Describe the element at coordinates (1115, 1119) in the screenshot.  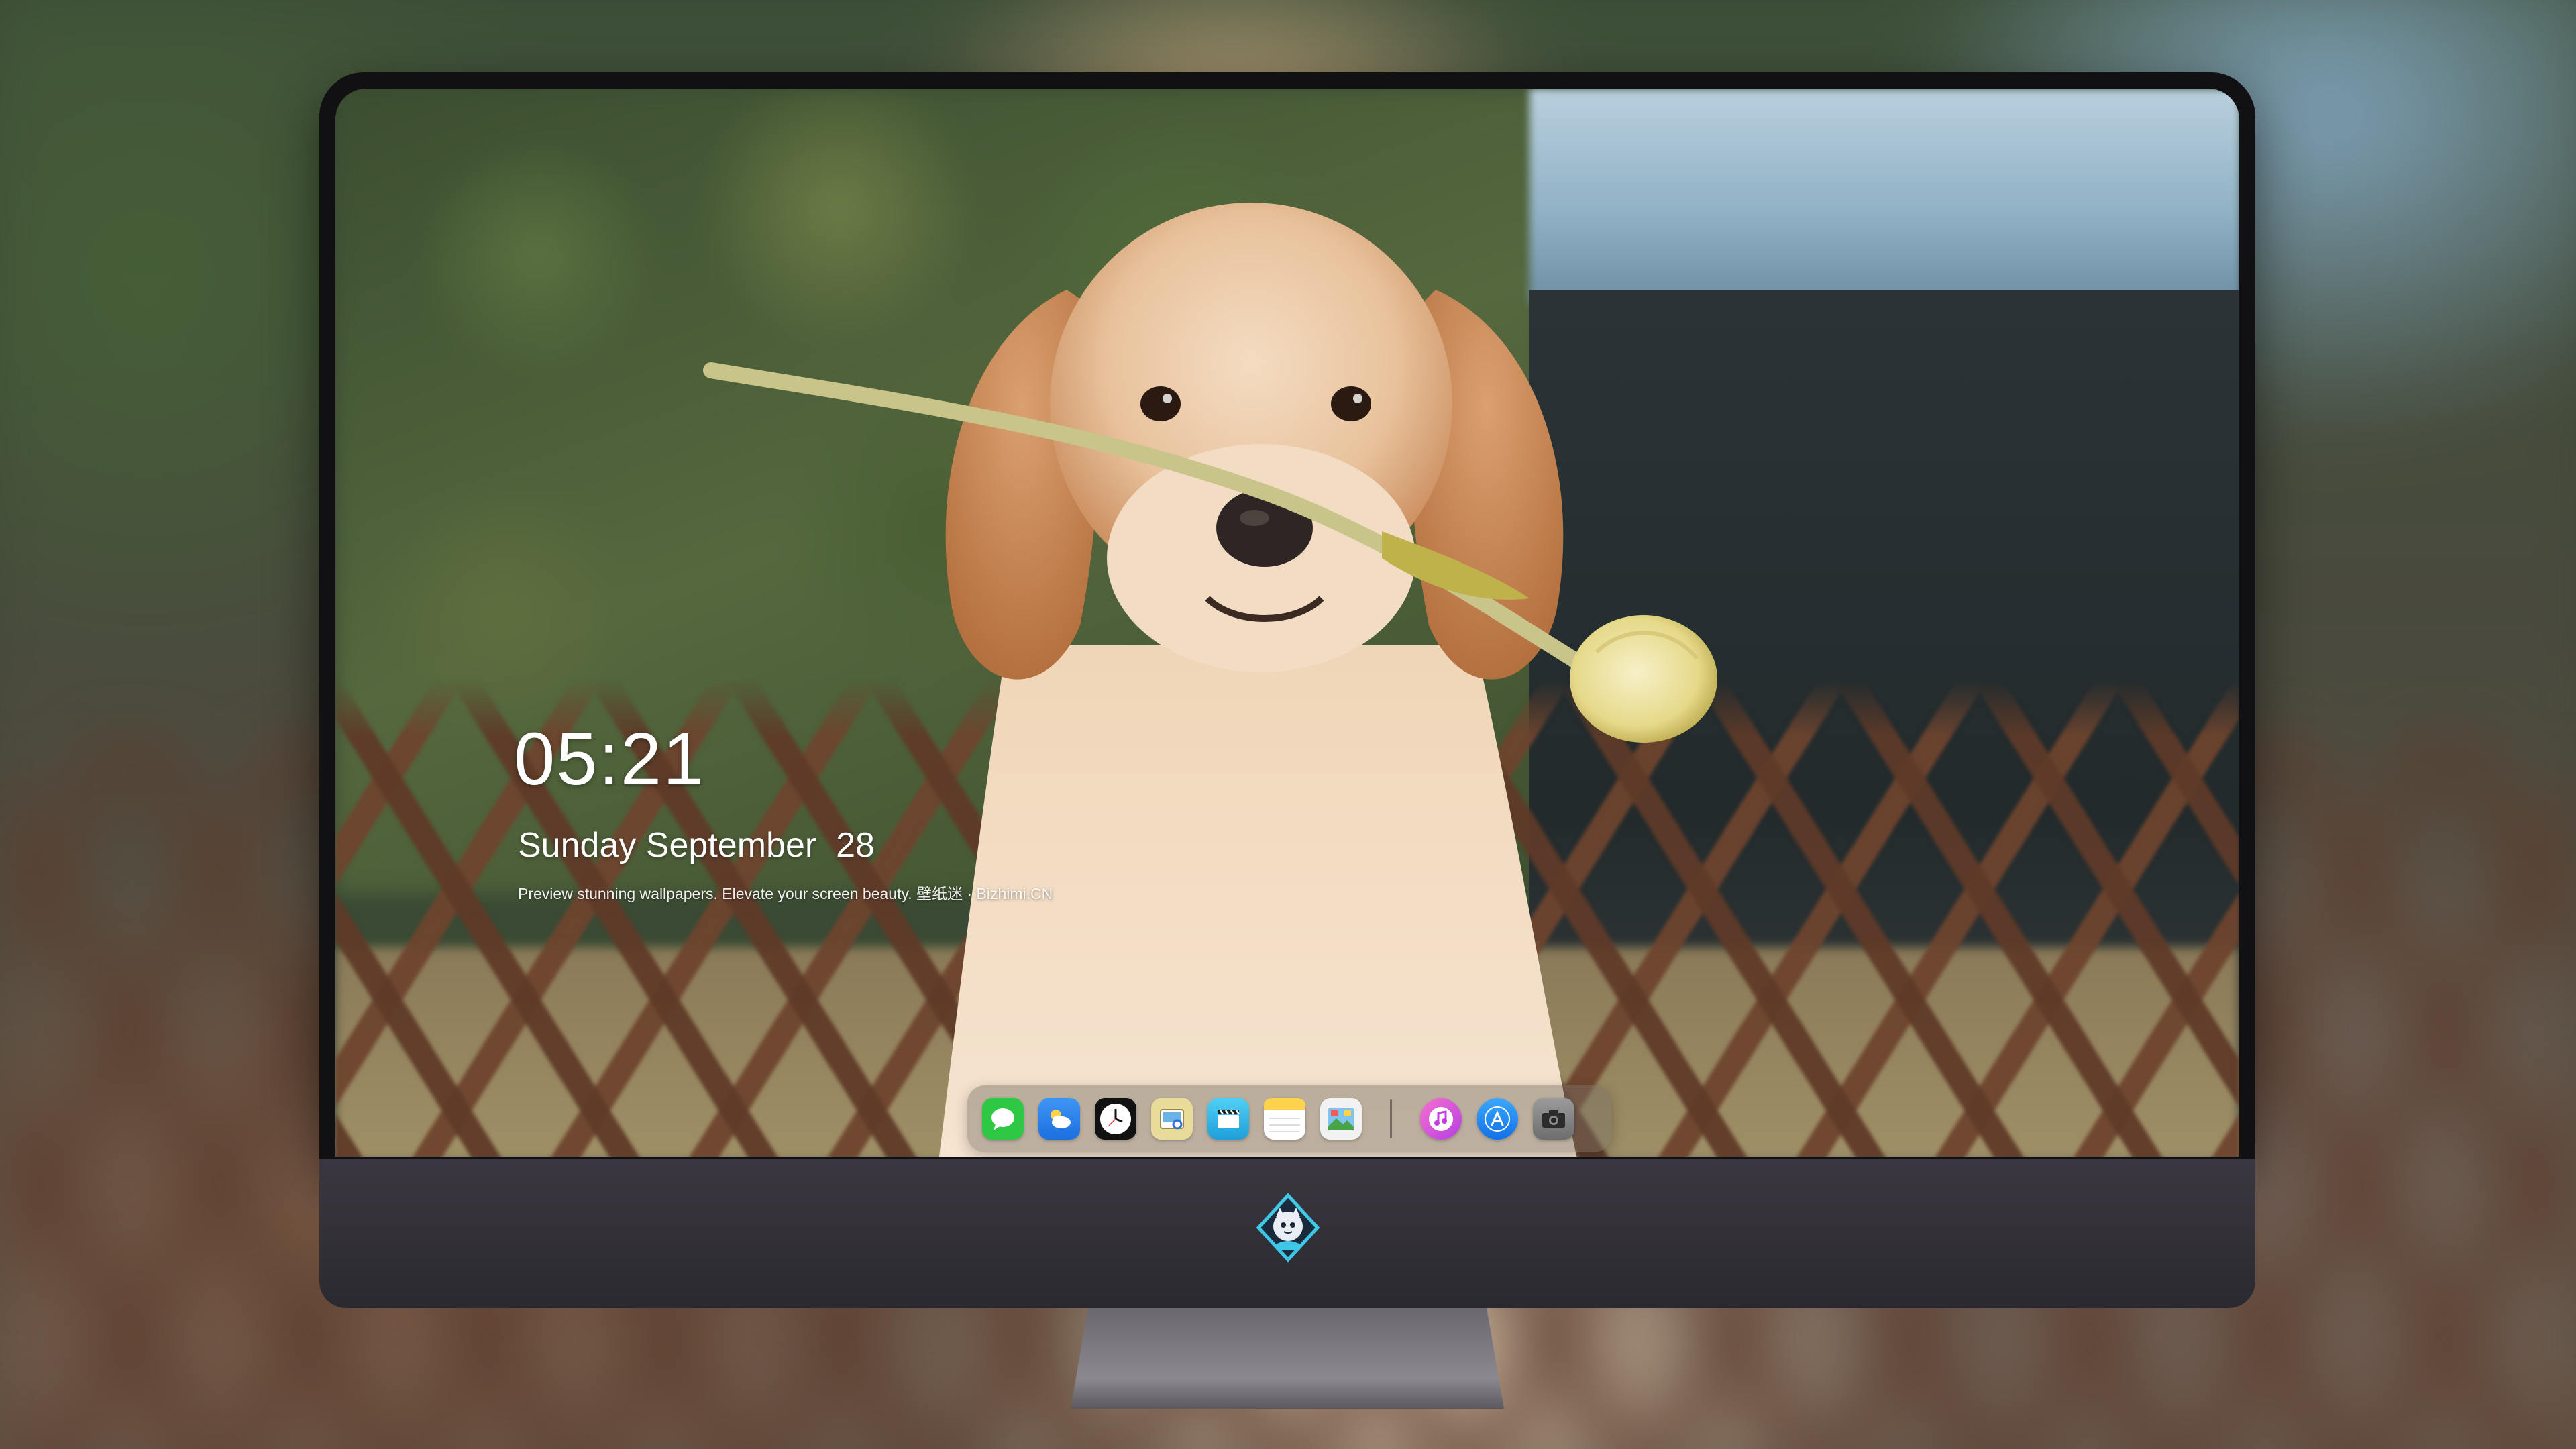
I see `clock-icon` at that location.